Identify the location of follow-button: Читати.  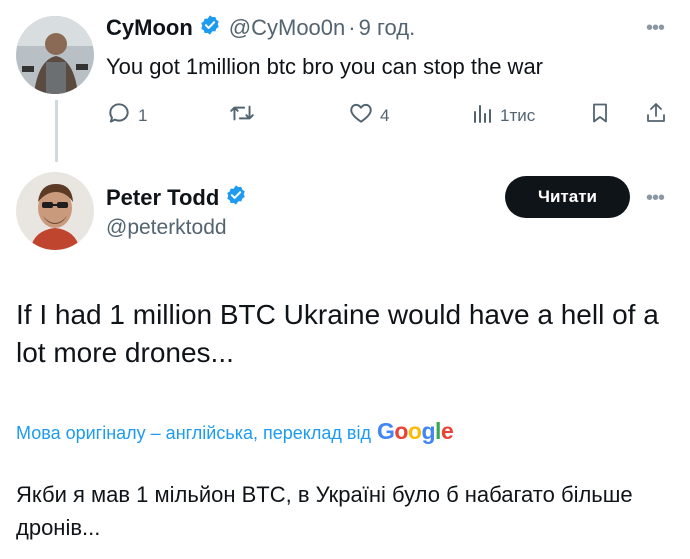
(567, 197).